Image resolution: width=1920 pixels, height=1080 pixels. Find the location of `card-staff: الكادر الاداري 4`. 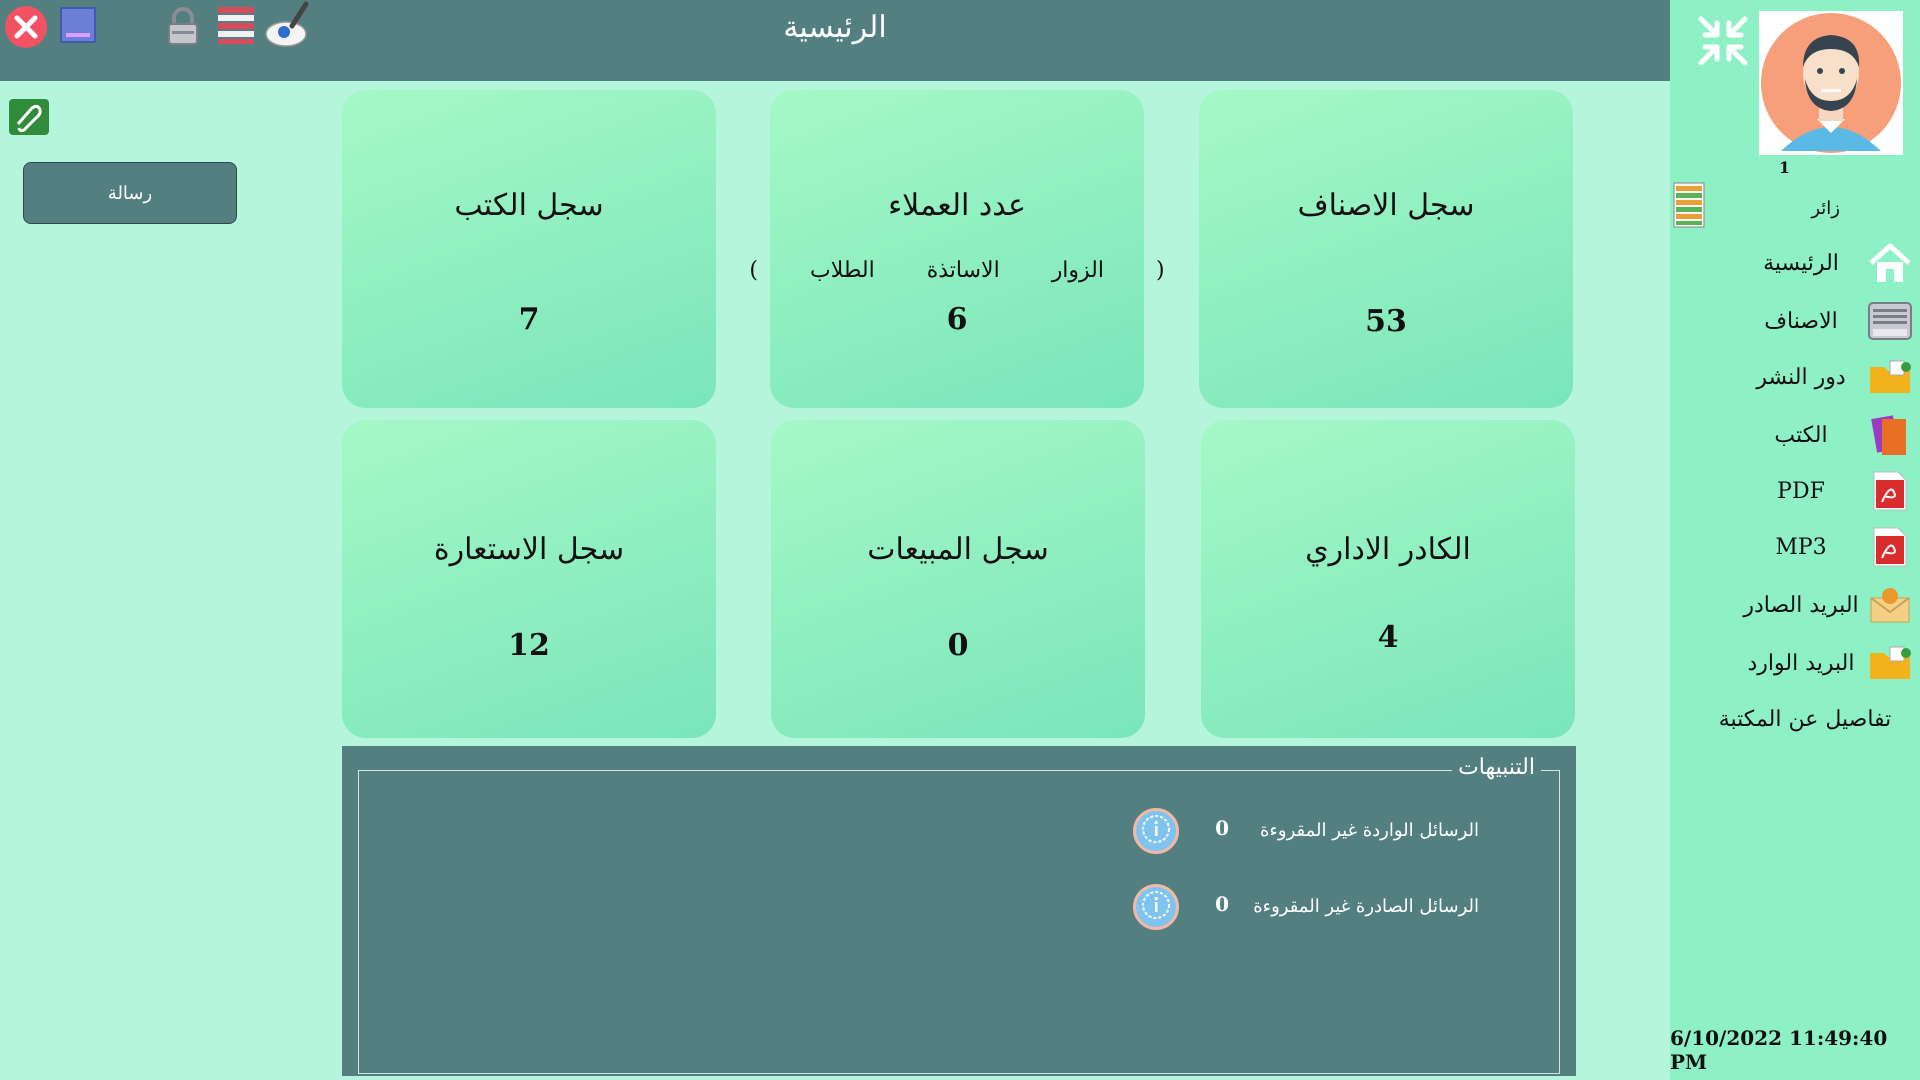

card-staff: الكادر الاداري 4 is located at coordinates (1388, 579).